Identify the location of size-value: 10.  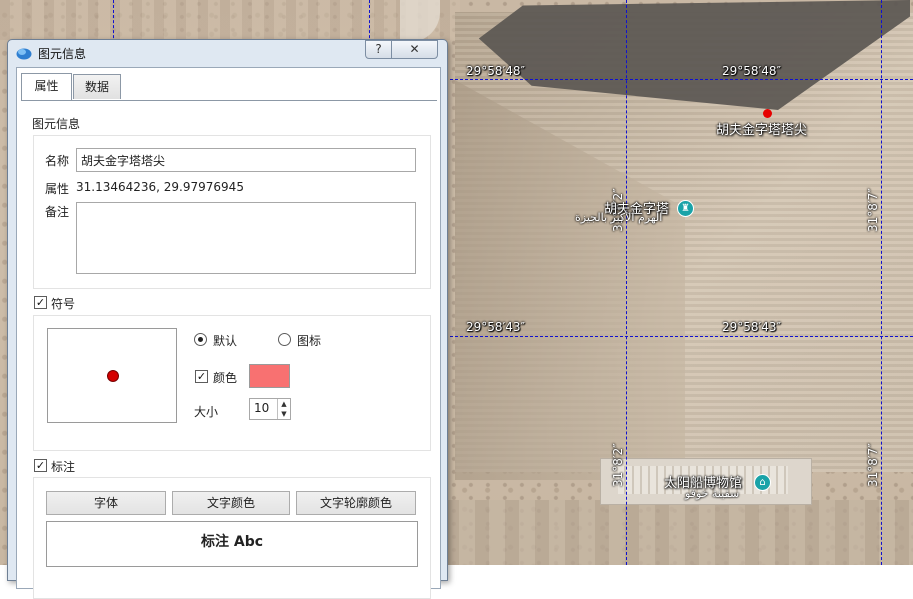
(262, 408).